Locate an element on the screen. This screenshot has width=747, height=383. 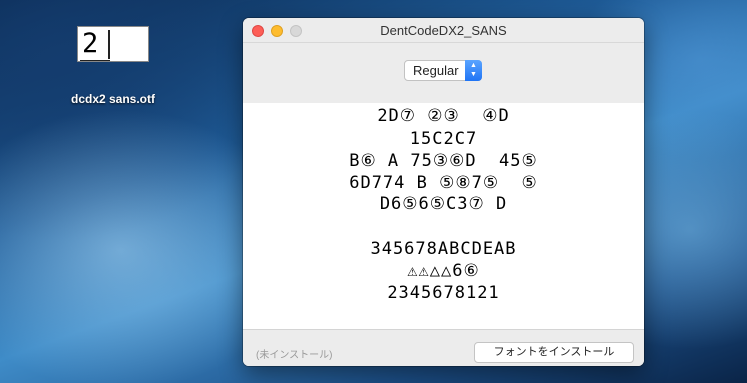
style-select: Regular ▲ ▼ is located at coordinates (443, 70).